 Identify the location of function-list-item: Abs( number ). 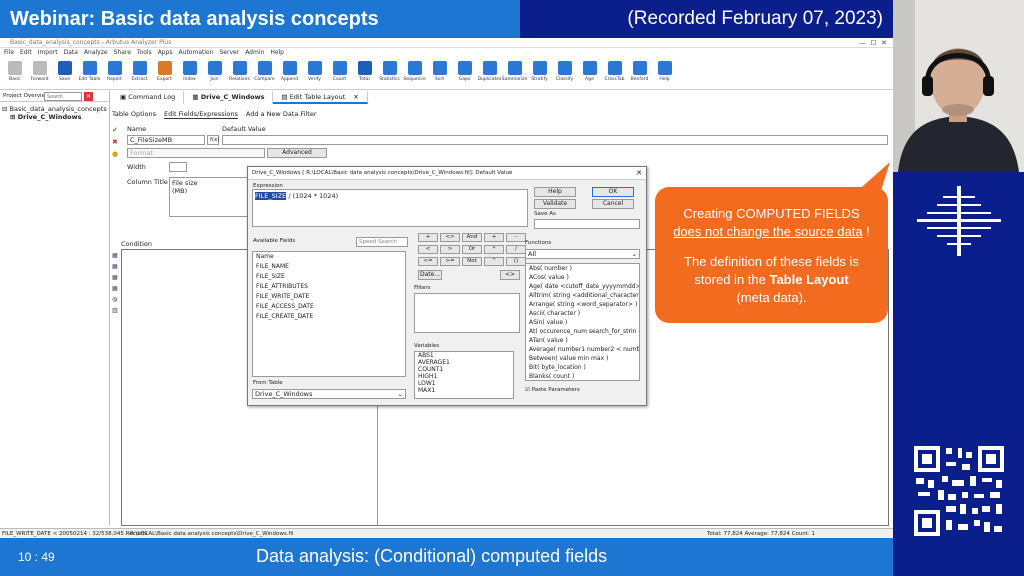
(582, 268).